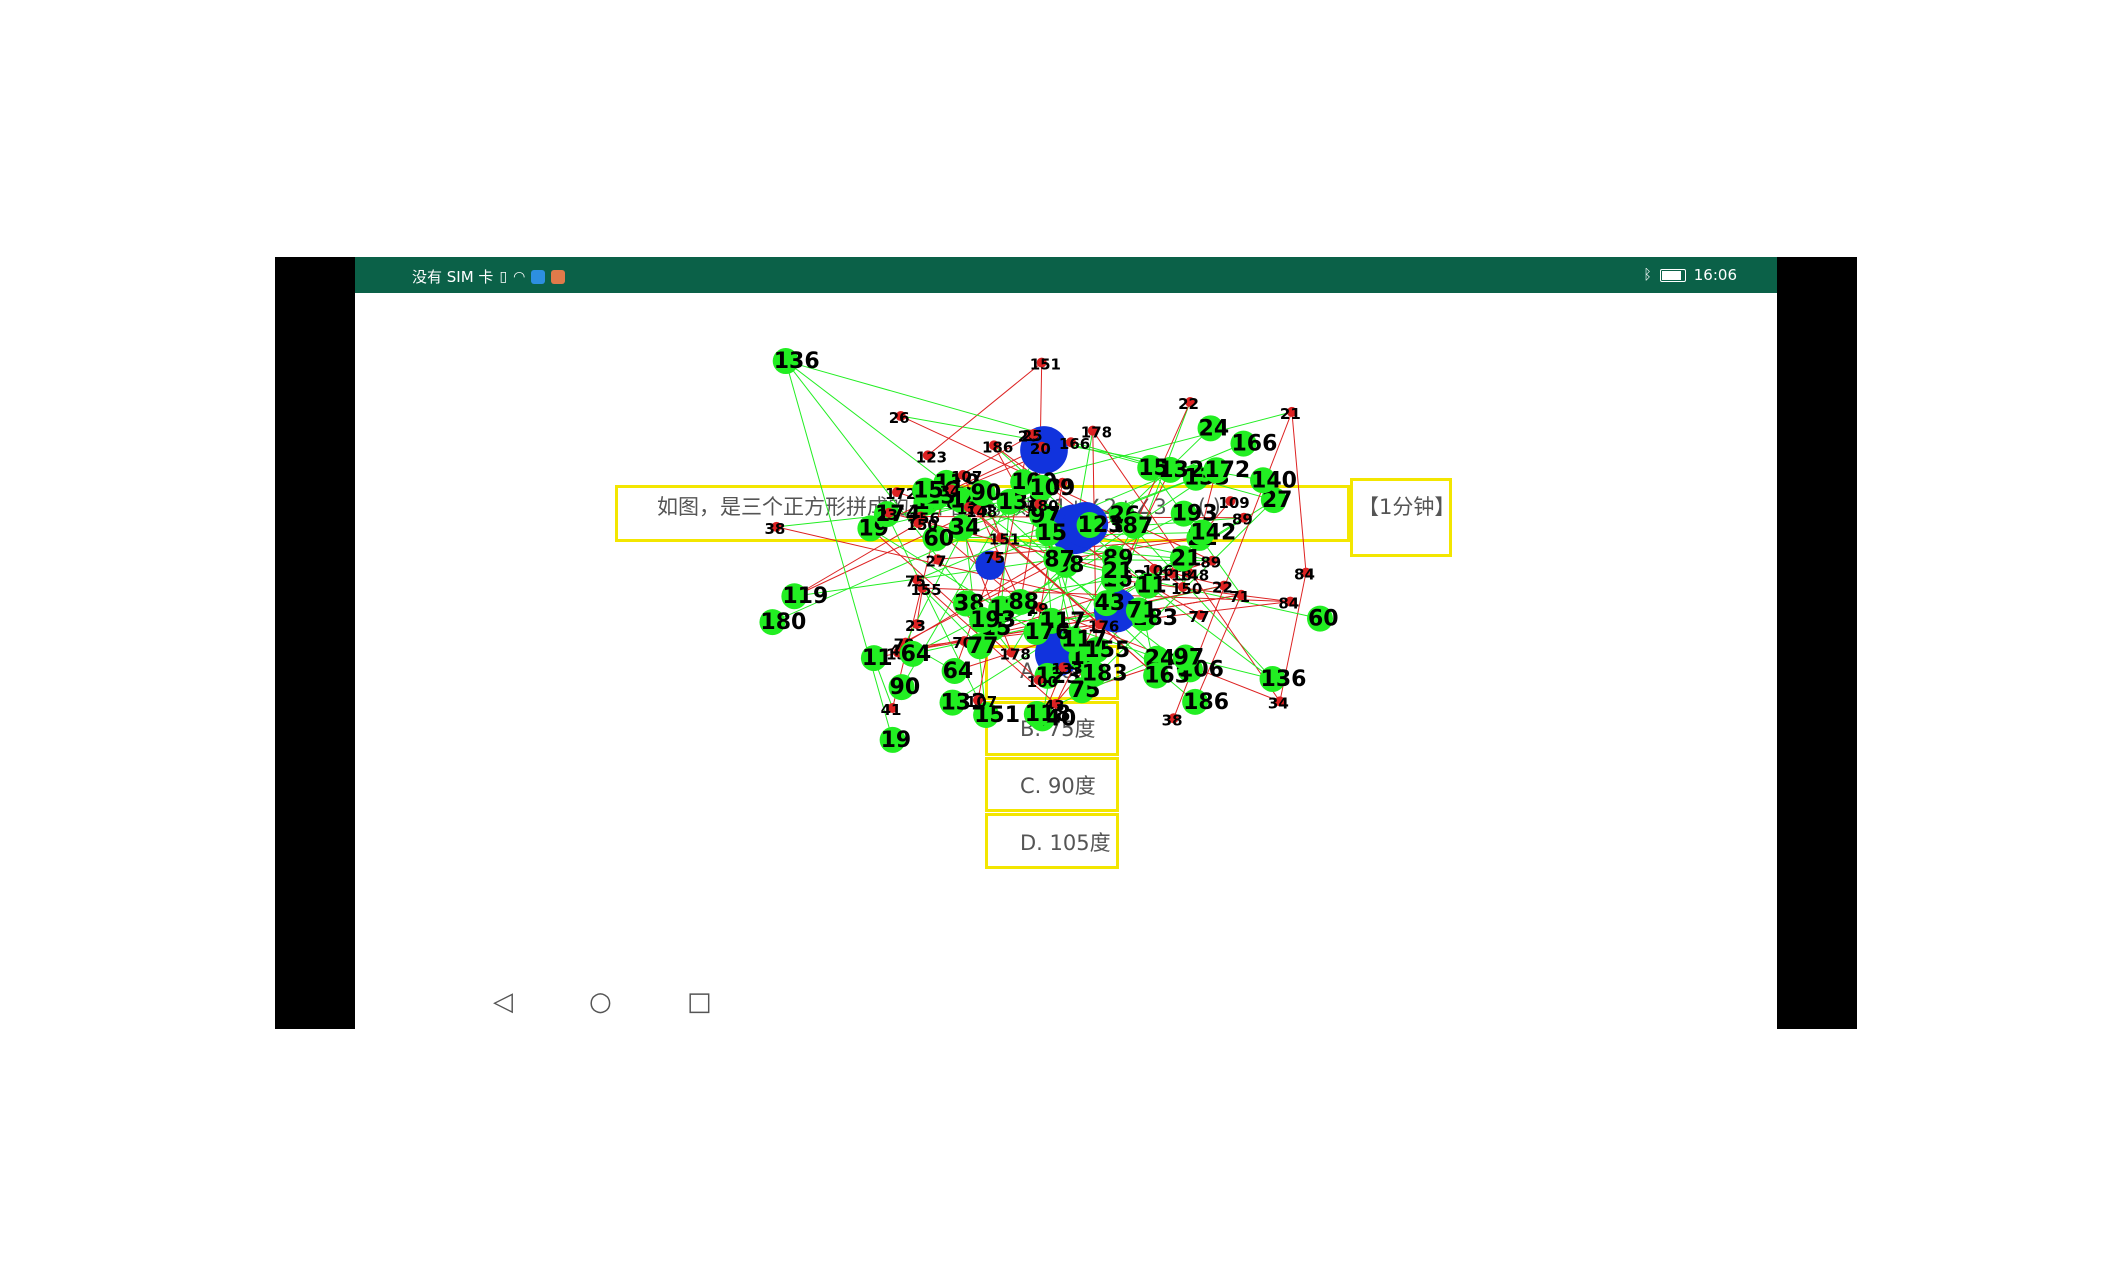  Describe the element at coordinates (1142, 610) in the screenshot. I see `overlay-node-label: 71` at that location.